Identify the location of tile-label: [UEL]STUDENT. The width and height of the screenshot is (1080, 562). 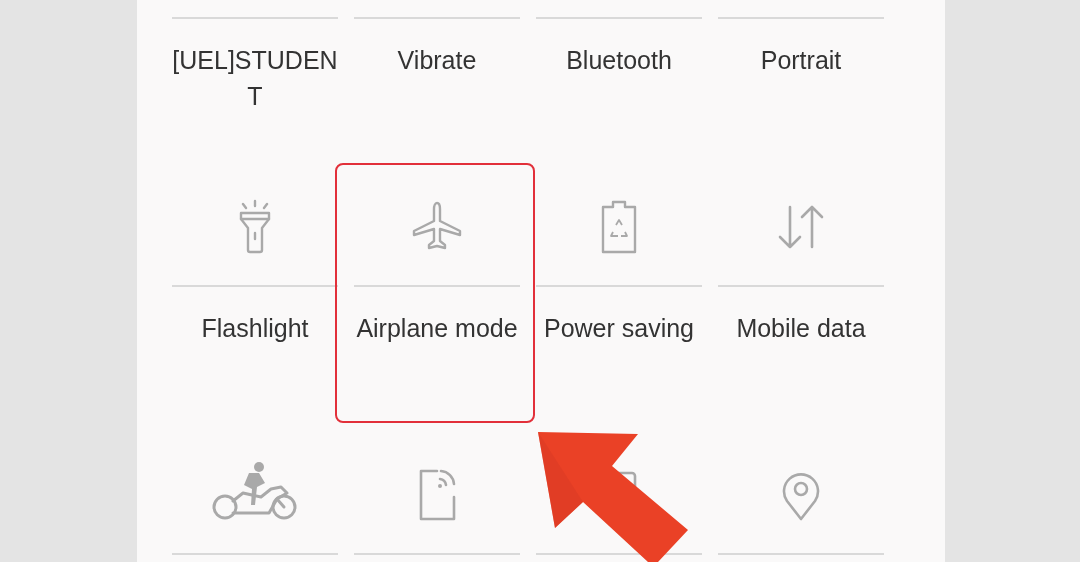
(255, 78).